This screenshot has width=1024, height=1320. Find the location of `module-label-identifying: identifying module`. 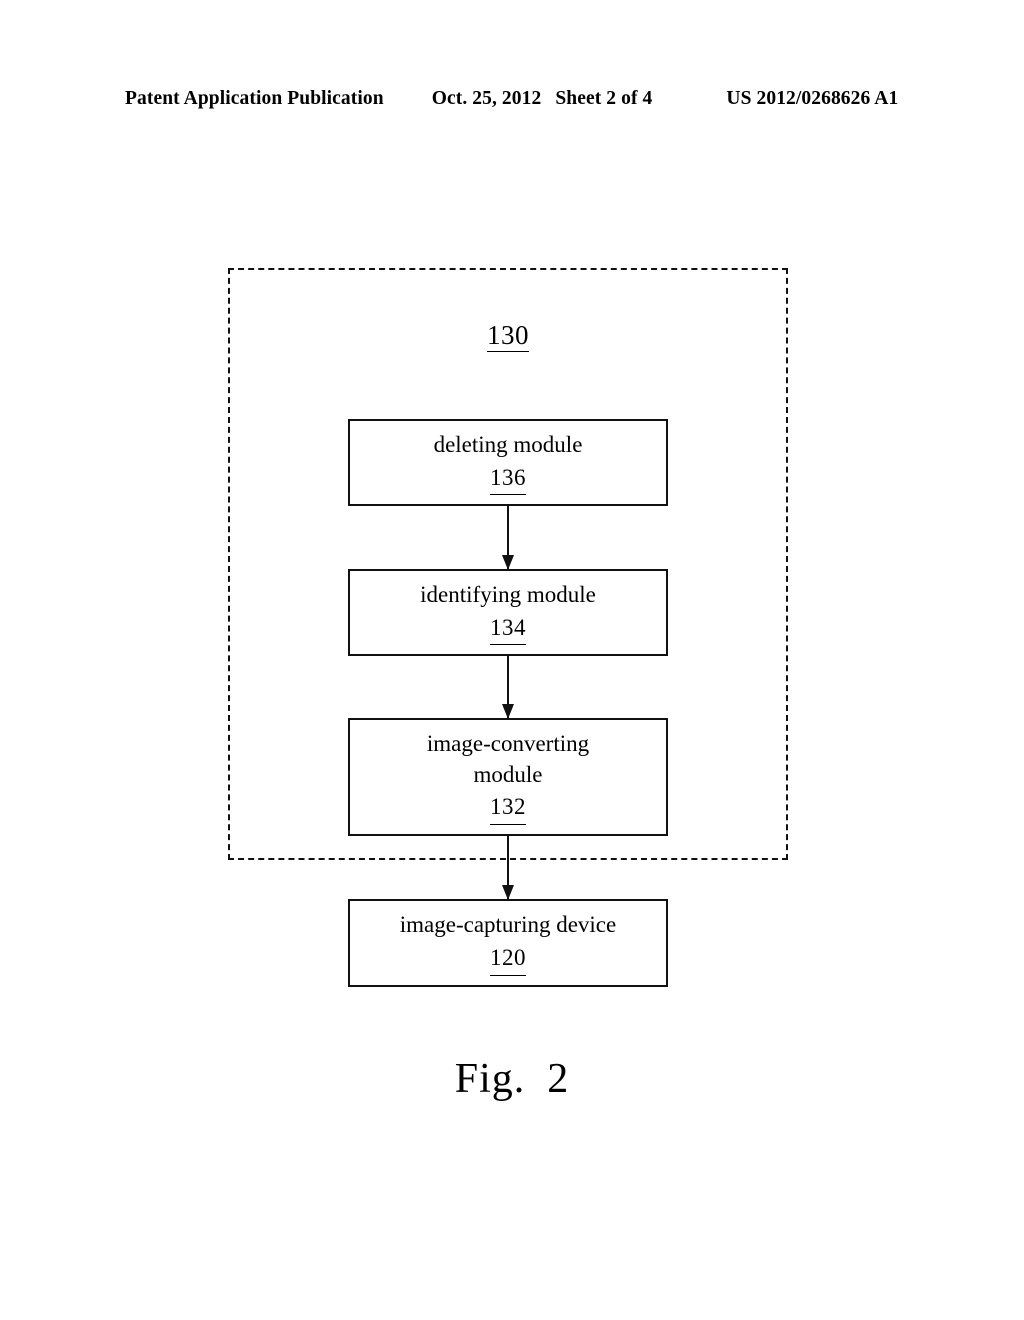

module-label-identifying: identifying module is located at coordinates (508, 594).